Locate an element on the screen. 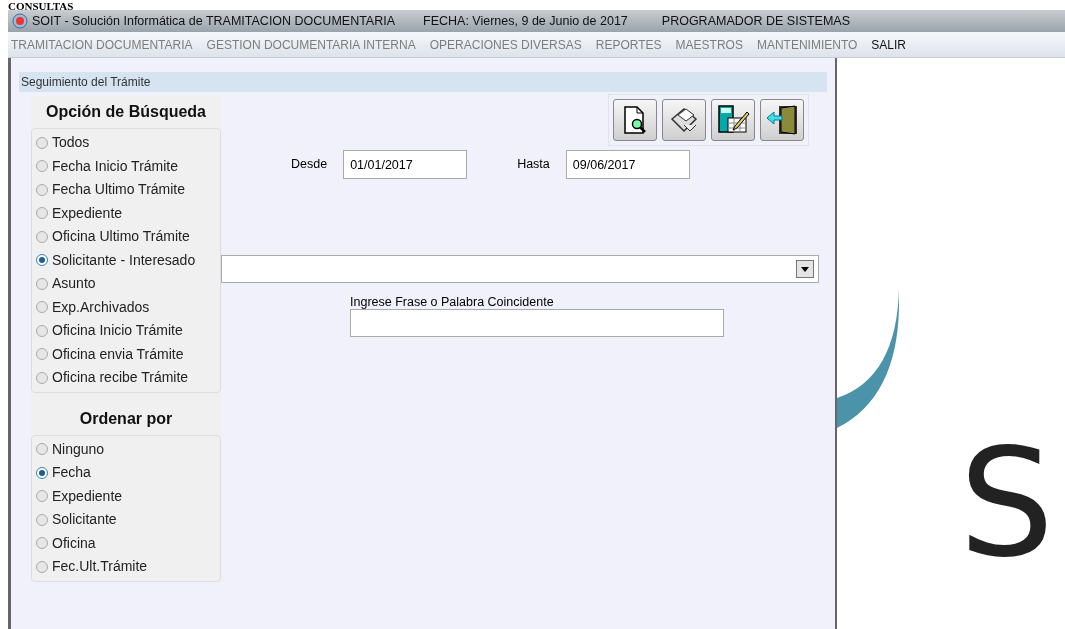 The width and height of the screenshot is (1065, 629). document-magnifier-icon is located at coordinates (635, 120).